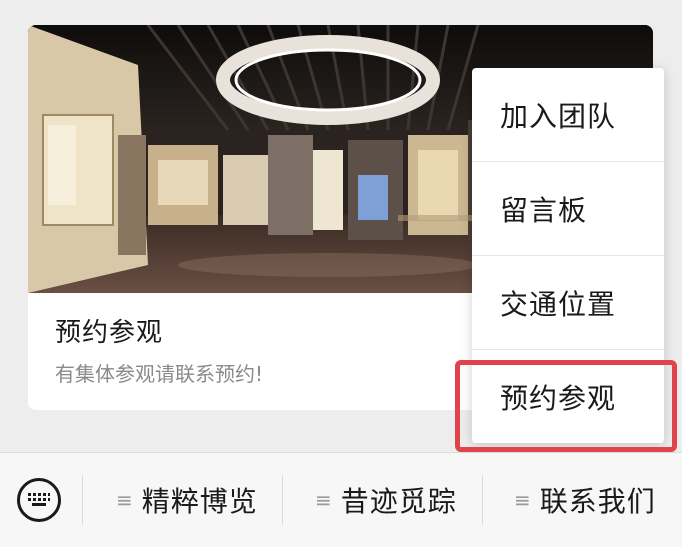 Image resolution: width=682 pixels, height=547 pixels. I want to click on top-strip, so click(341, 12).